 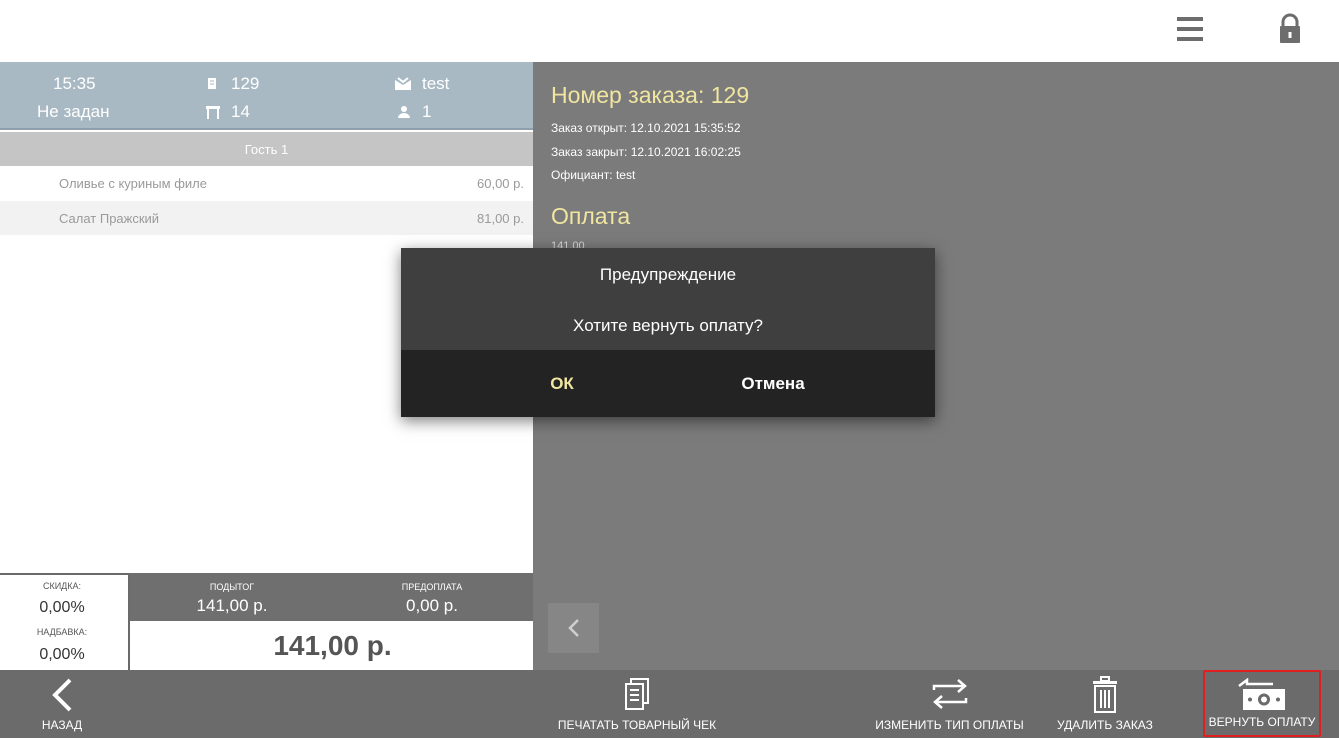 I want to click on dialog-button-row: ОК Отмена, so click(x=668, y=383).